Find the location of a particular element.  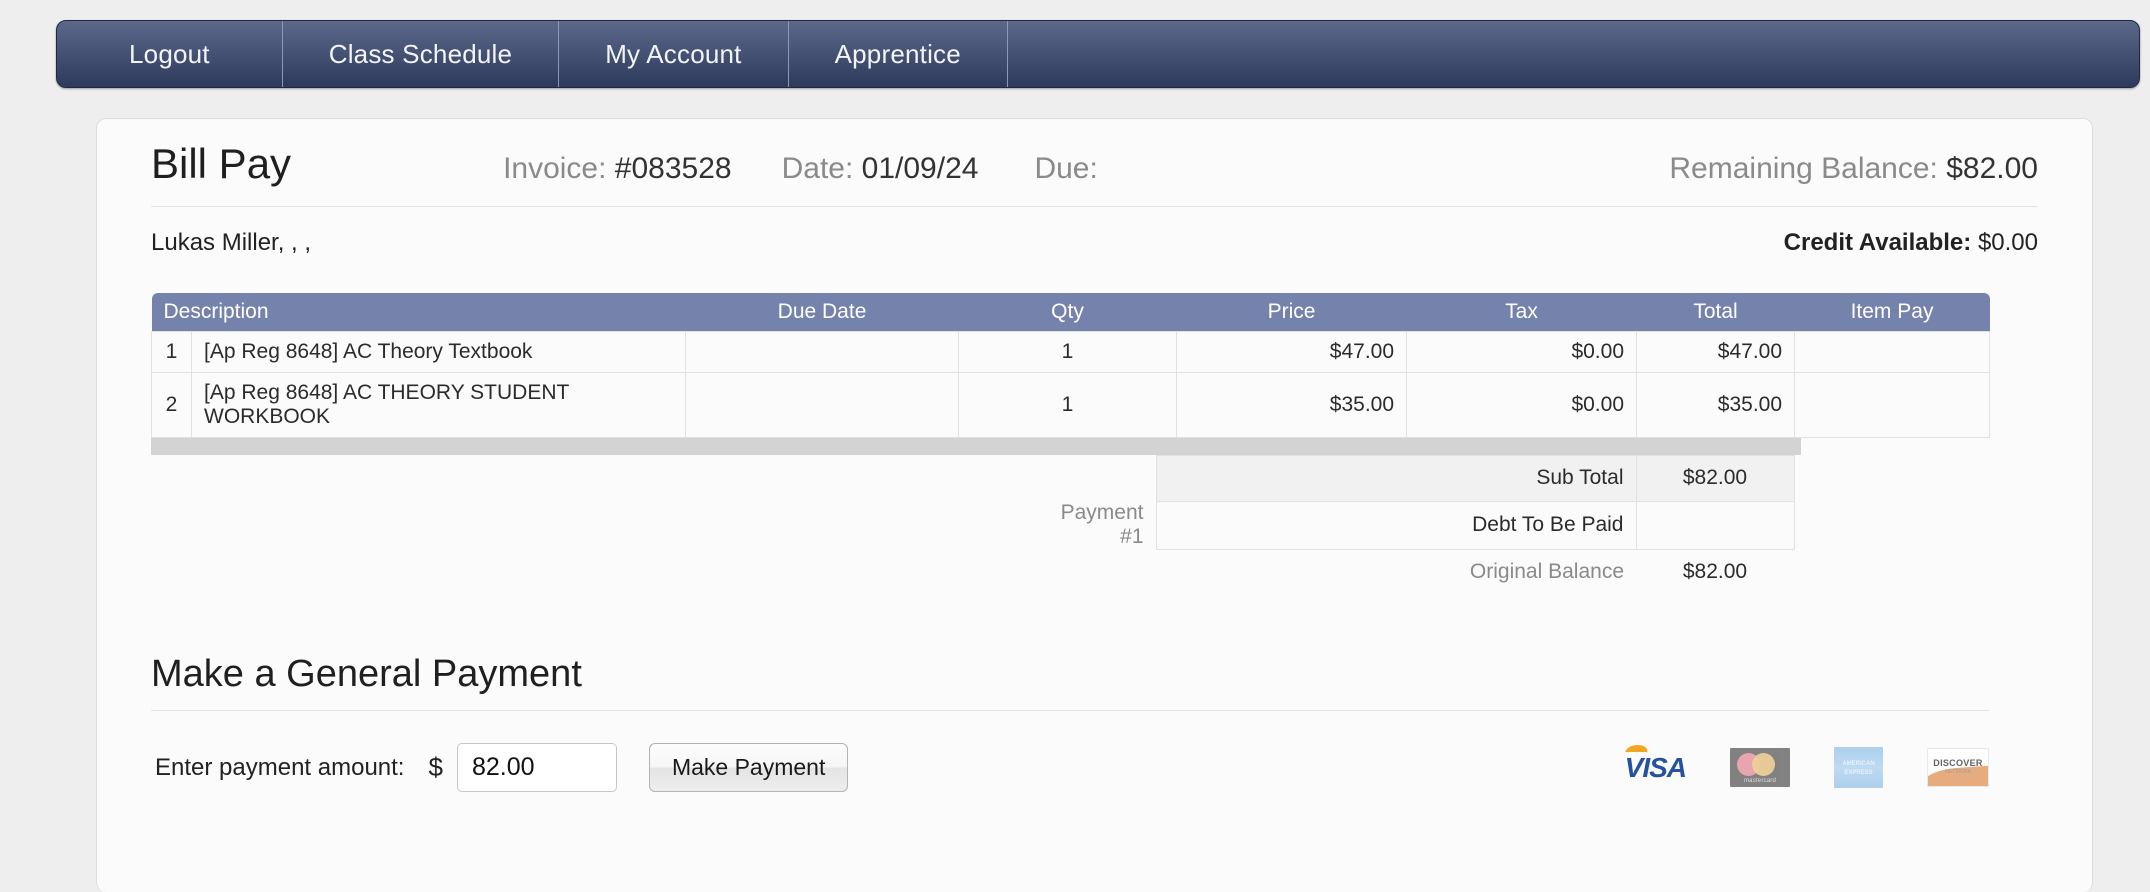

amex-label: AMERICAN EXPRESS is located at coordinates (1858, 768).